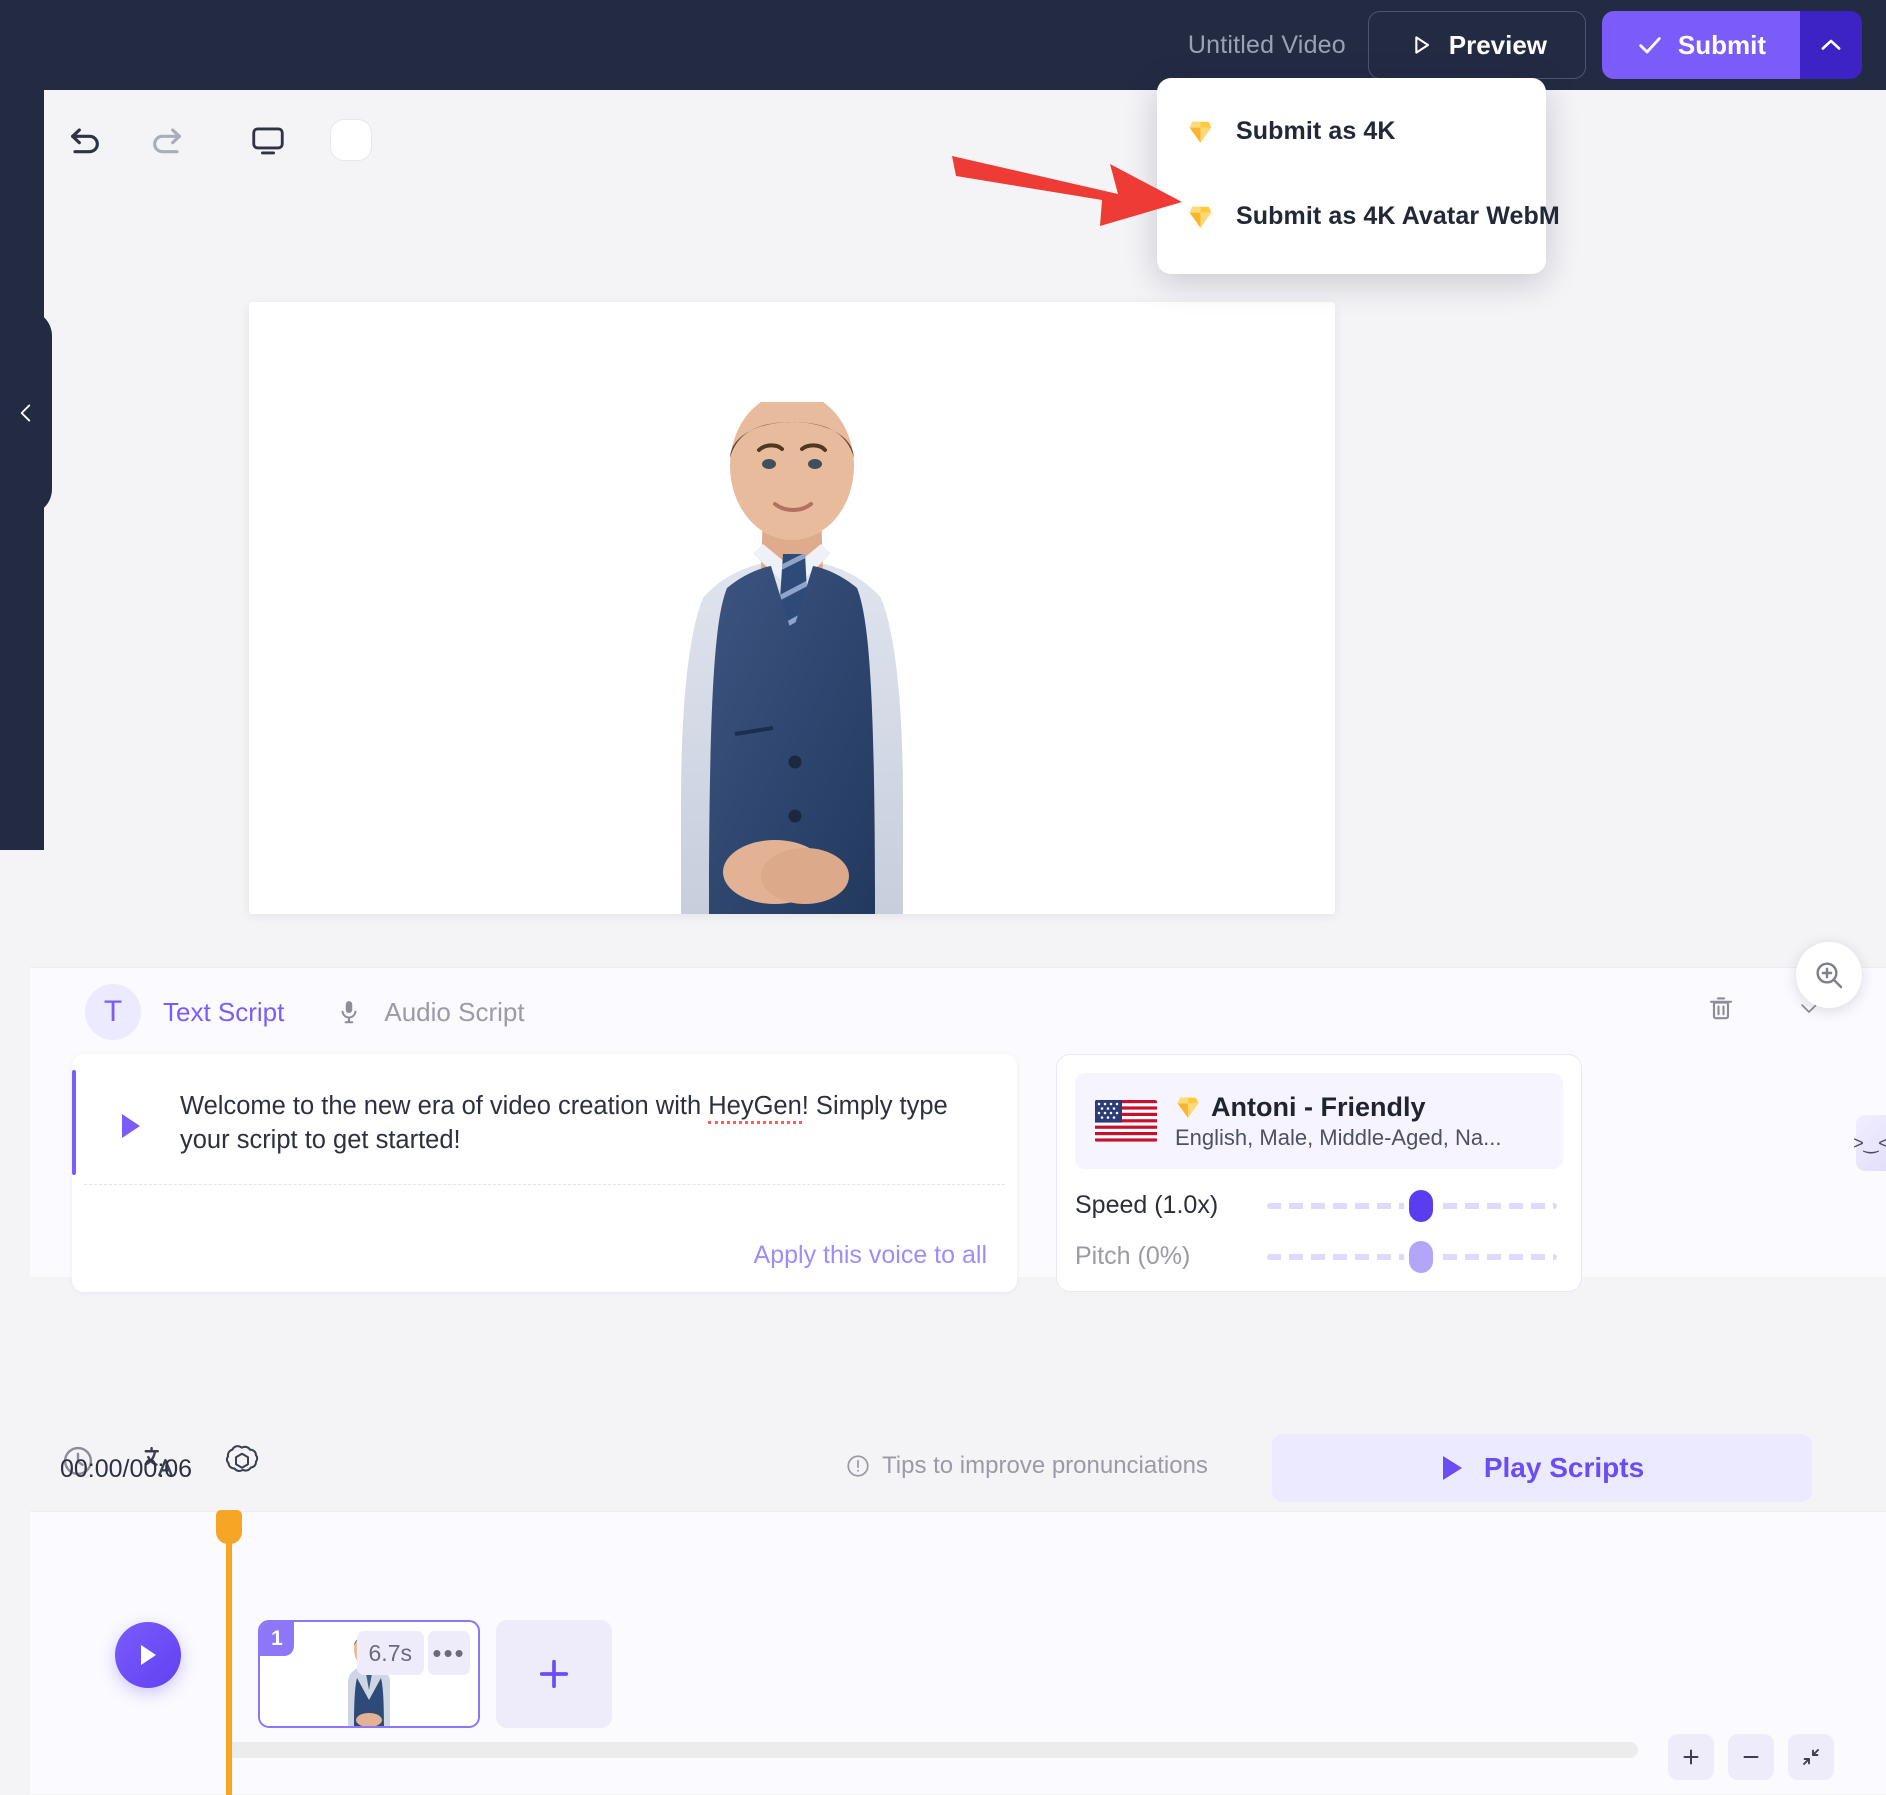 This screenshot has height=1795, width=1886. I want to click on speed-slider, so click(1412, 1205).